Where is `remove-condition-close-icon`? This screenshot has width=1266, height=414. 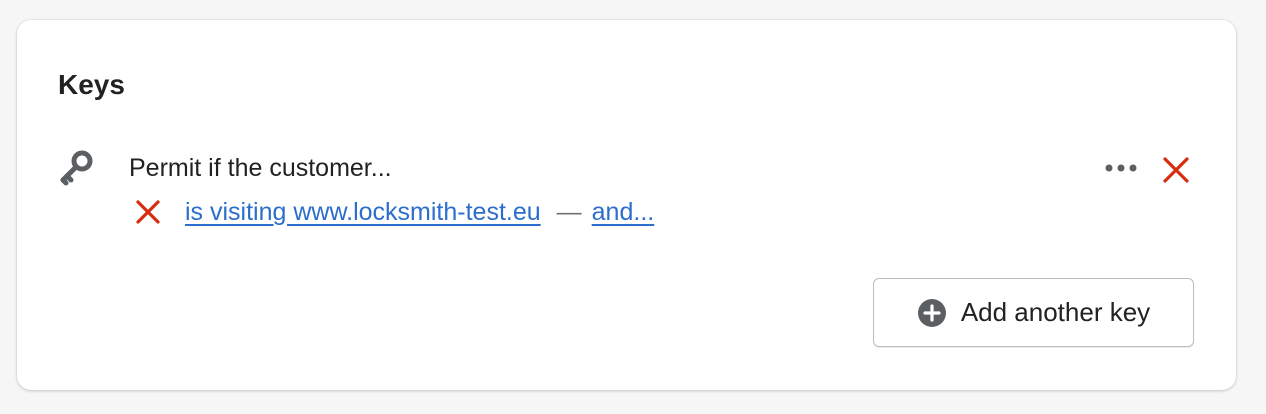
remove-condition-close-icon is located at coordinates (148, 212).